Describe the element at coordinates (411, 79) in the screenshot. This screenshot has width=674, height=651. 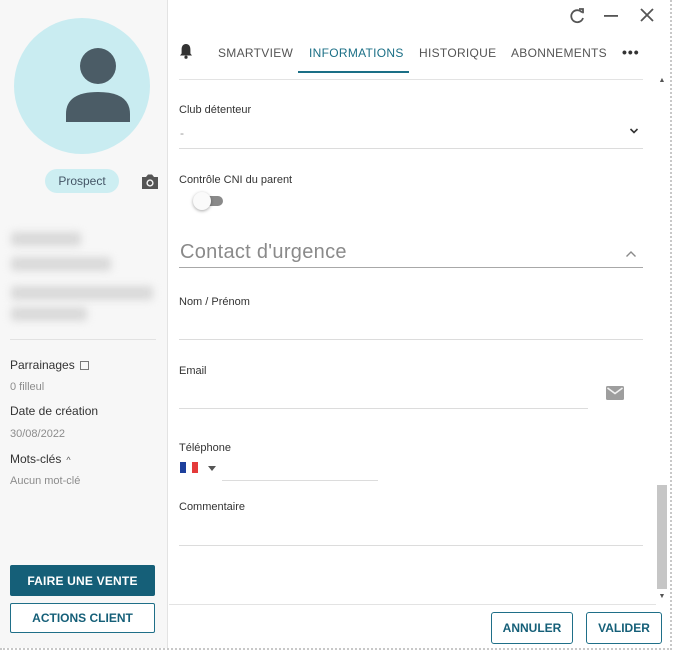
I see `tabs-divider` at that location.